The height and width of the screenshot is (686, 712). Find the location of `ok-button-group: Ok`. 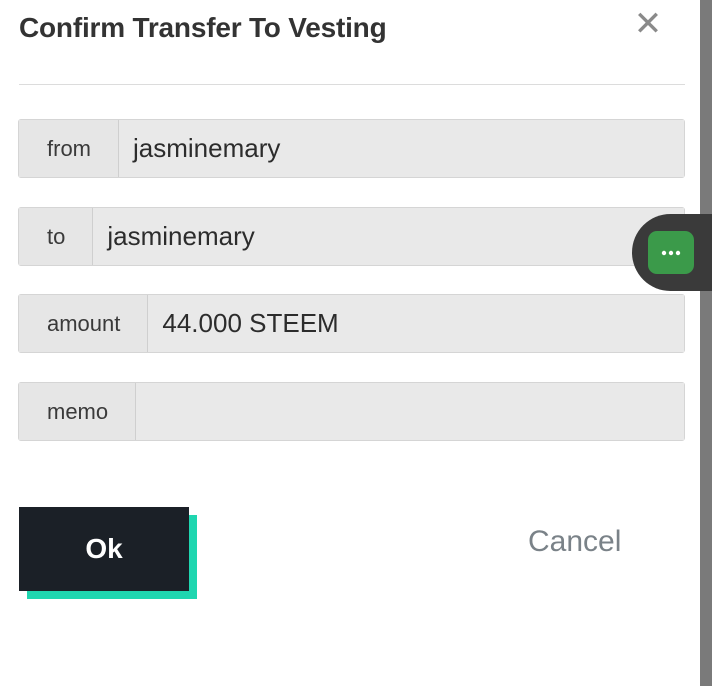

ok-button-group: Ok is located at coordinates (108, 553).